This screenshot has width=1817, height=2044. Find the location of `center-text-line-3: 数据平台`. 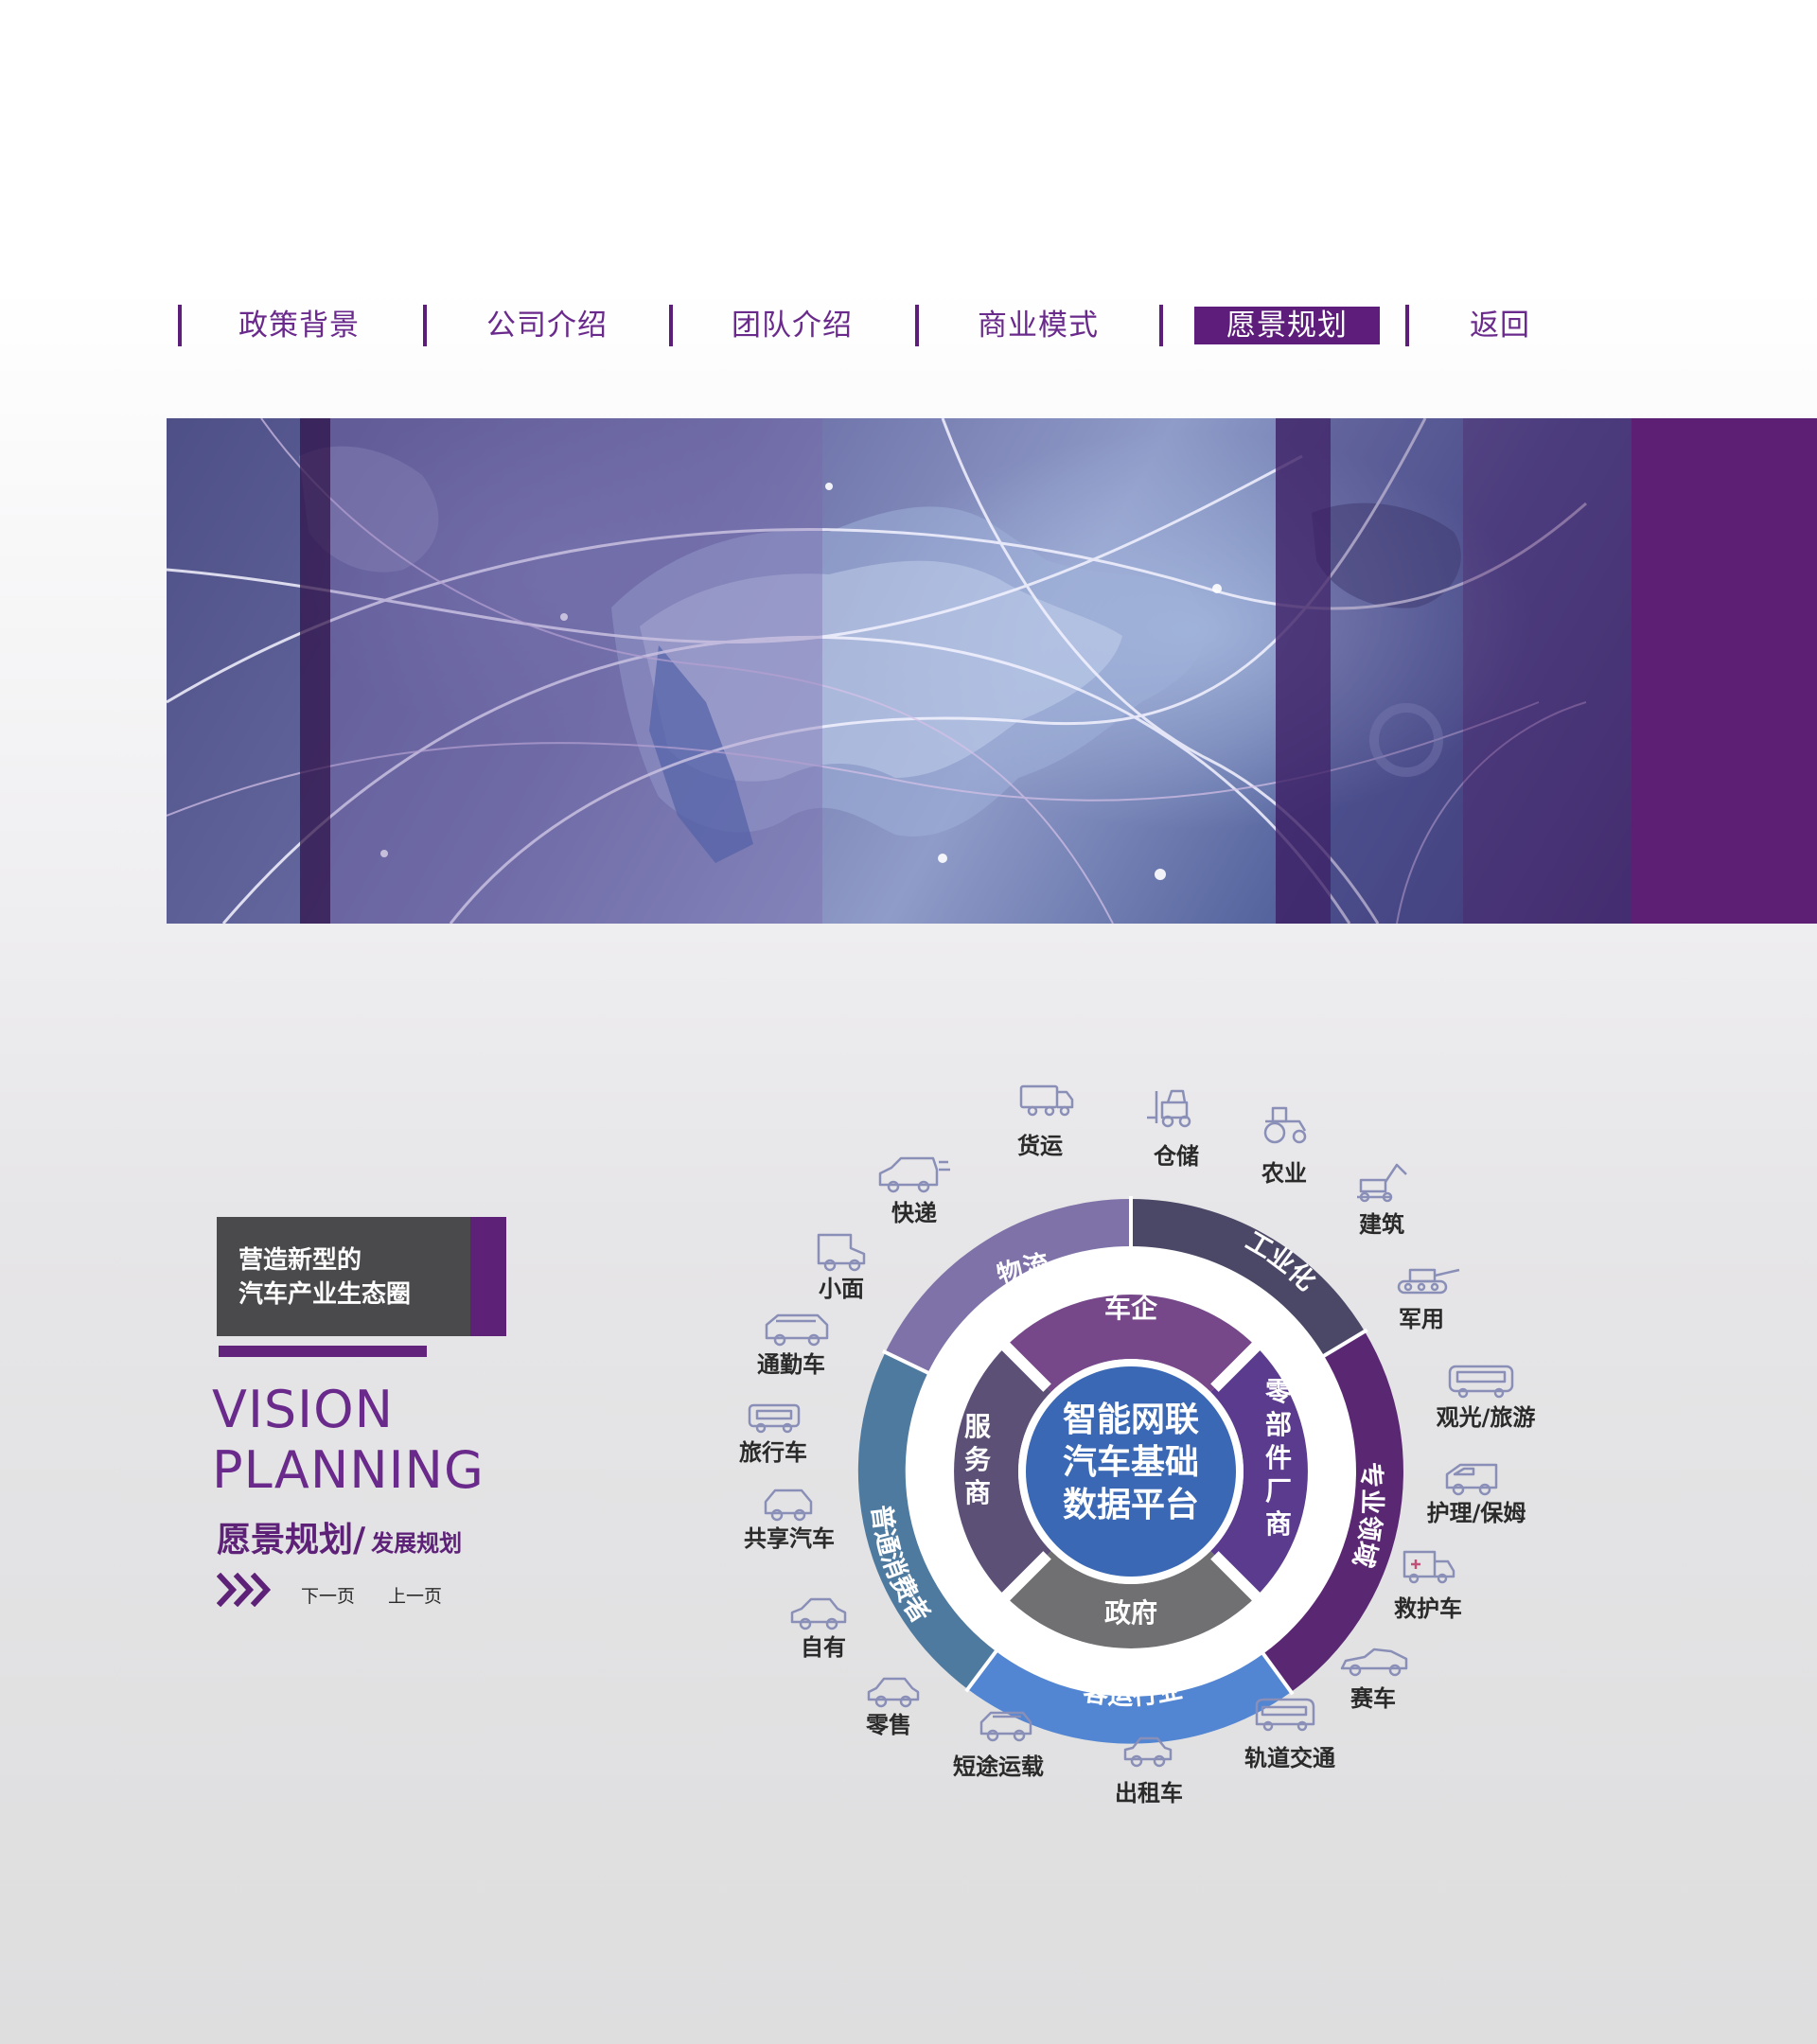

center-text-line-3: 数据平台 is located at coordinates (1131, 1505).